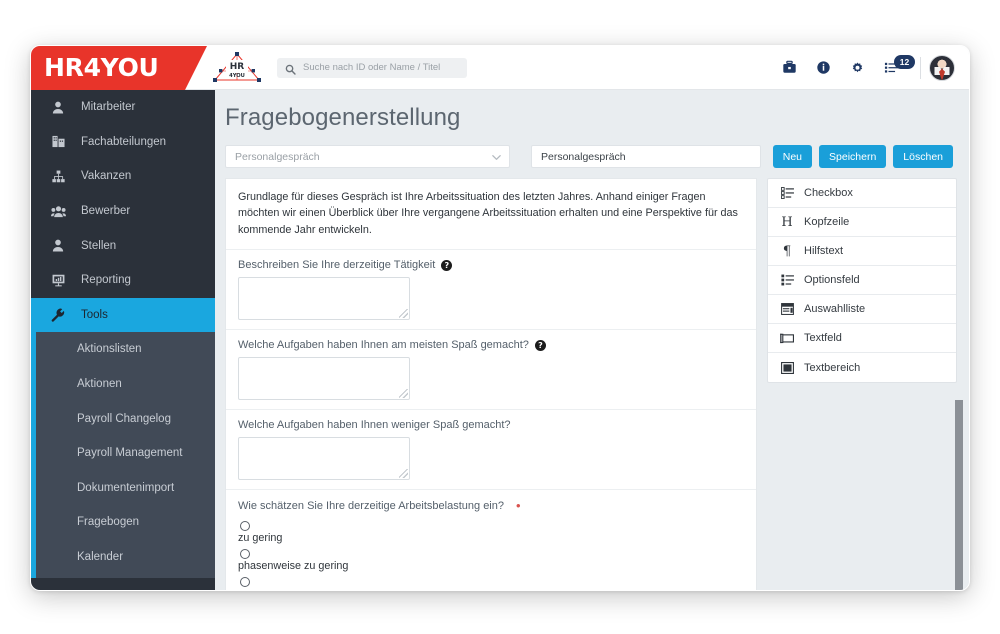 This screenshot has height=634, width=1000. I want to click on sidebar-item-vakanzen: Vakanzen, so click(123, 176).